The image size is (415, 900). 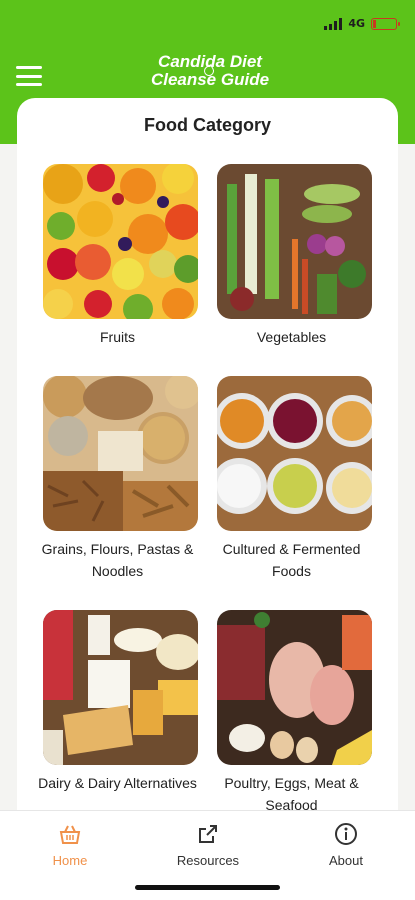 What do you see at coordinates (207, 887) in the screenshot?
I see `home-indicator` at bounding box center [207, 887].